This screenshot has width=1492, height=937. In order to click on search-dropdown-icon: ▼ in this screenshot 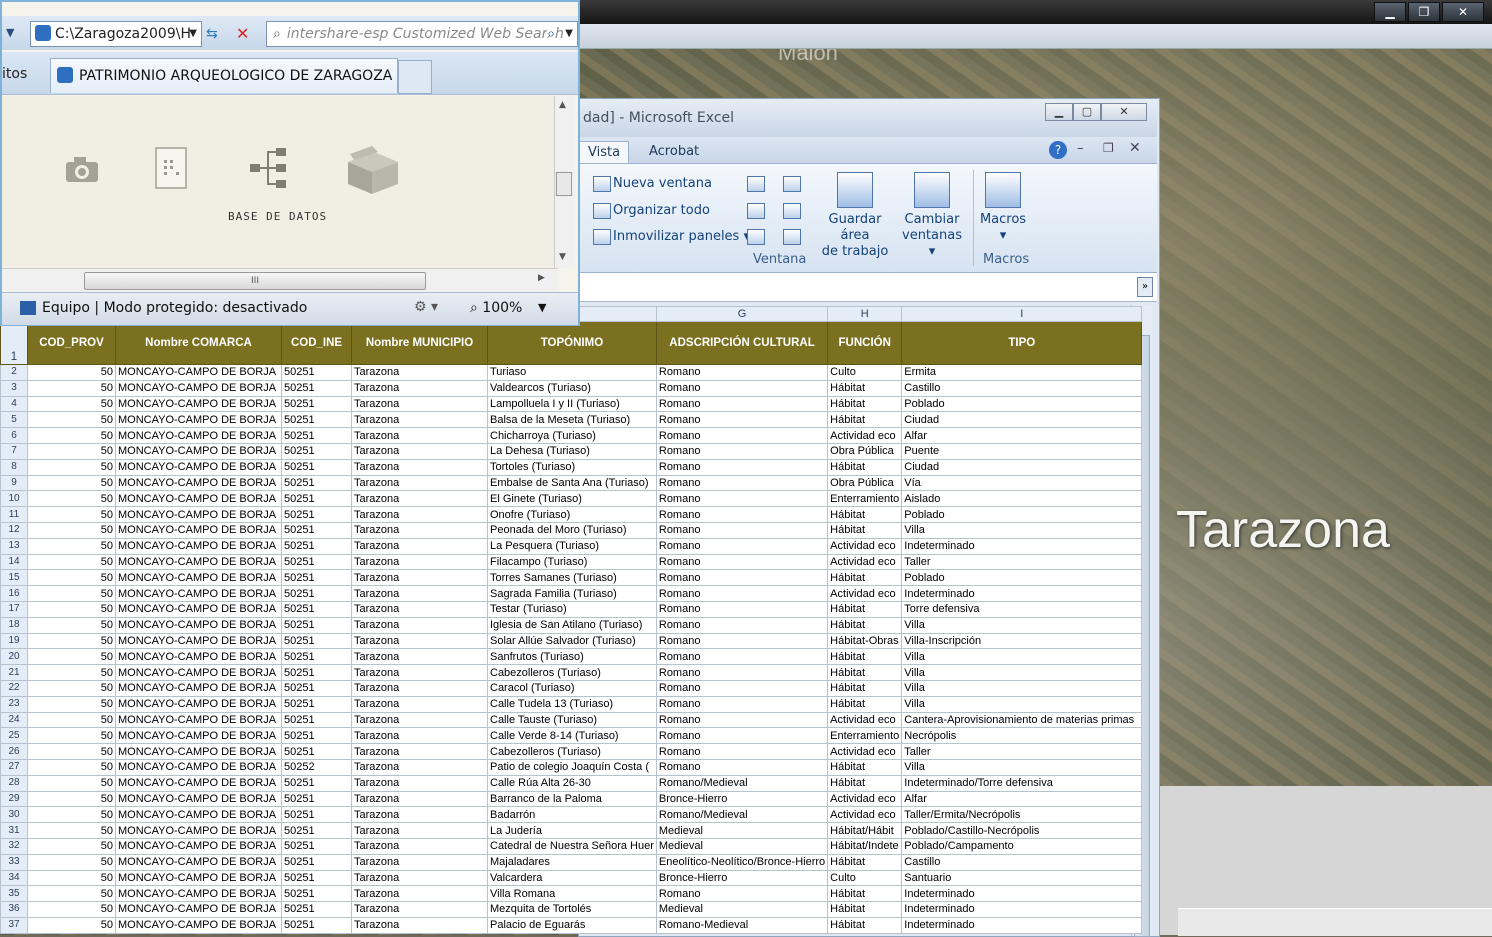, I will do `click(569, 34)`.